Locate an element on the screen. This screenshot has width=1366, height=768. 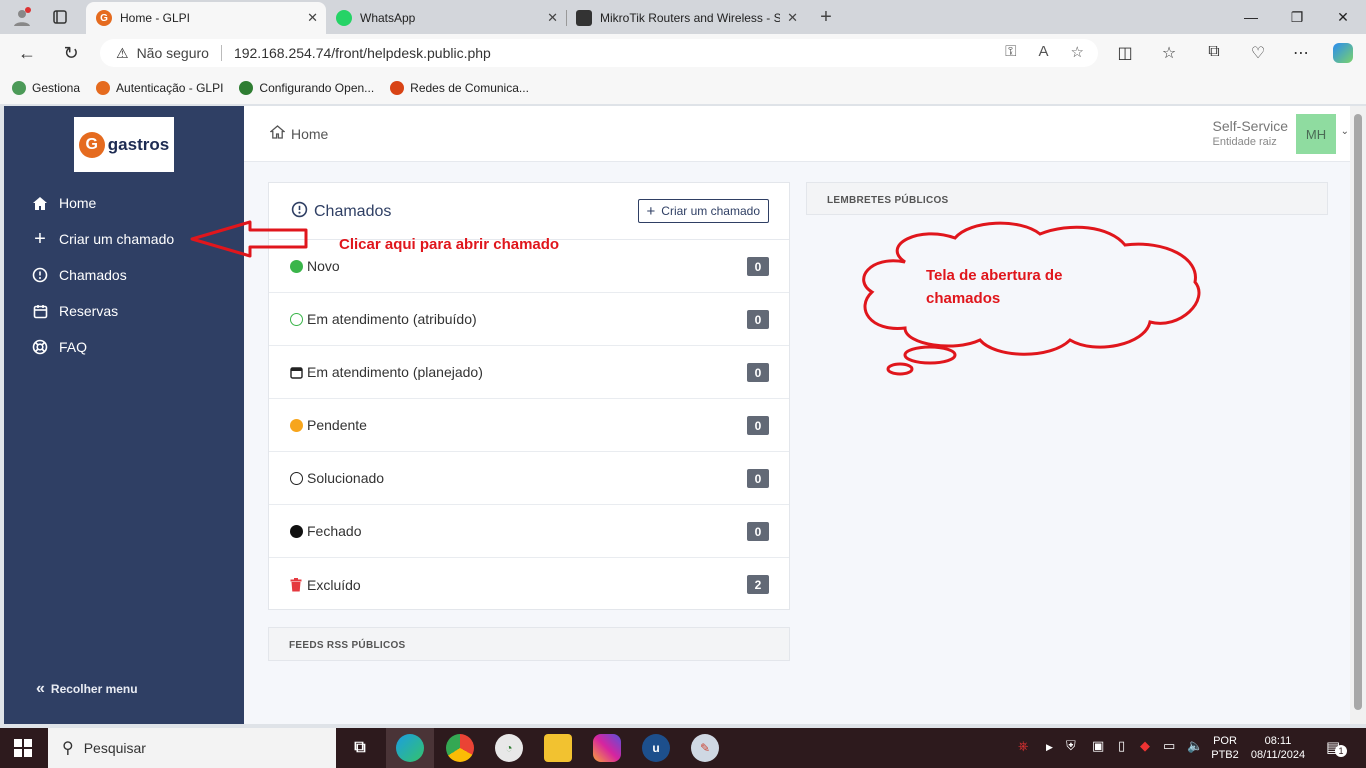
paint-icon: ✎ is located at coordinates (705, 748).